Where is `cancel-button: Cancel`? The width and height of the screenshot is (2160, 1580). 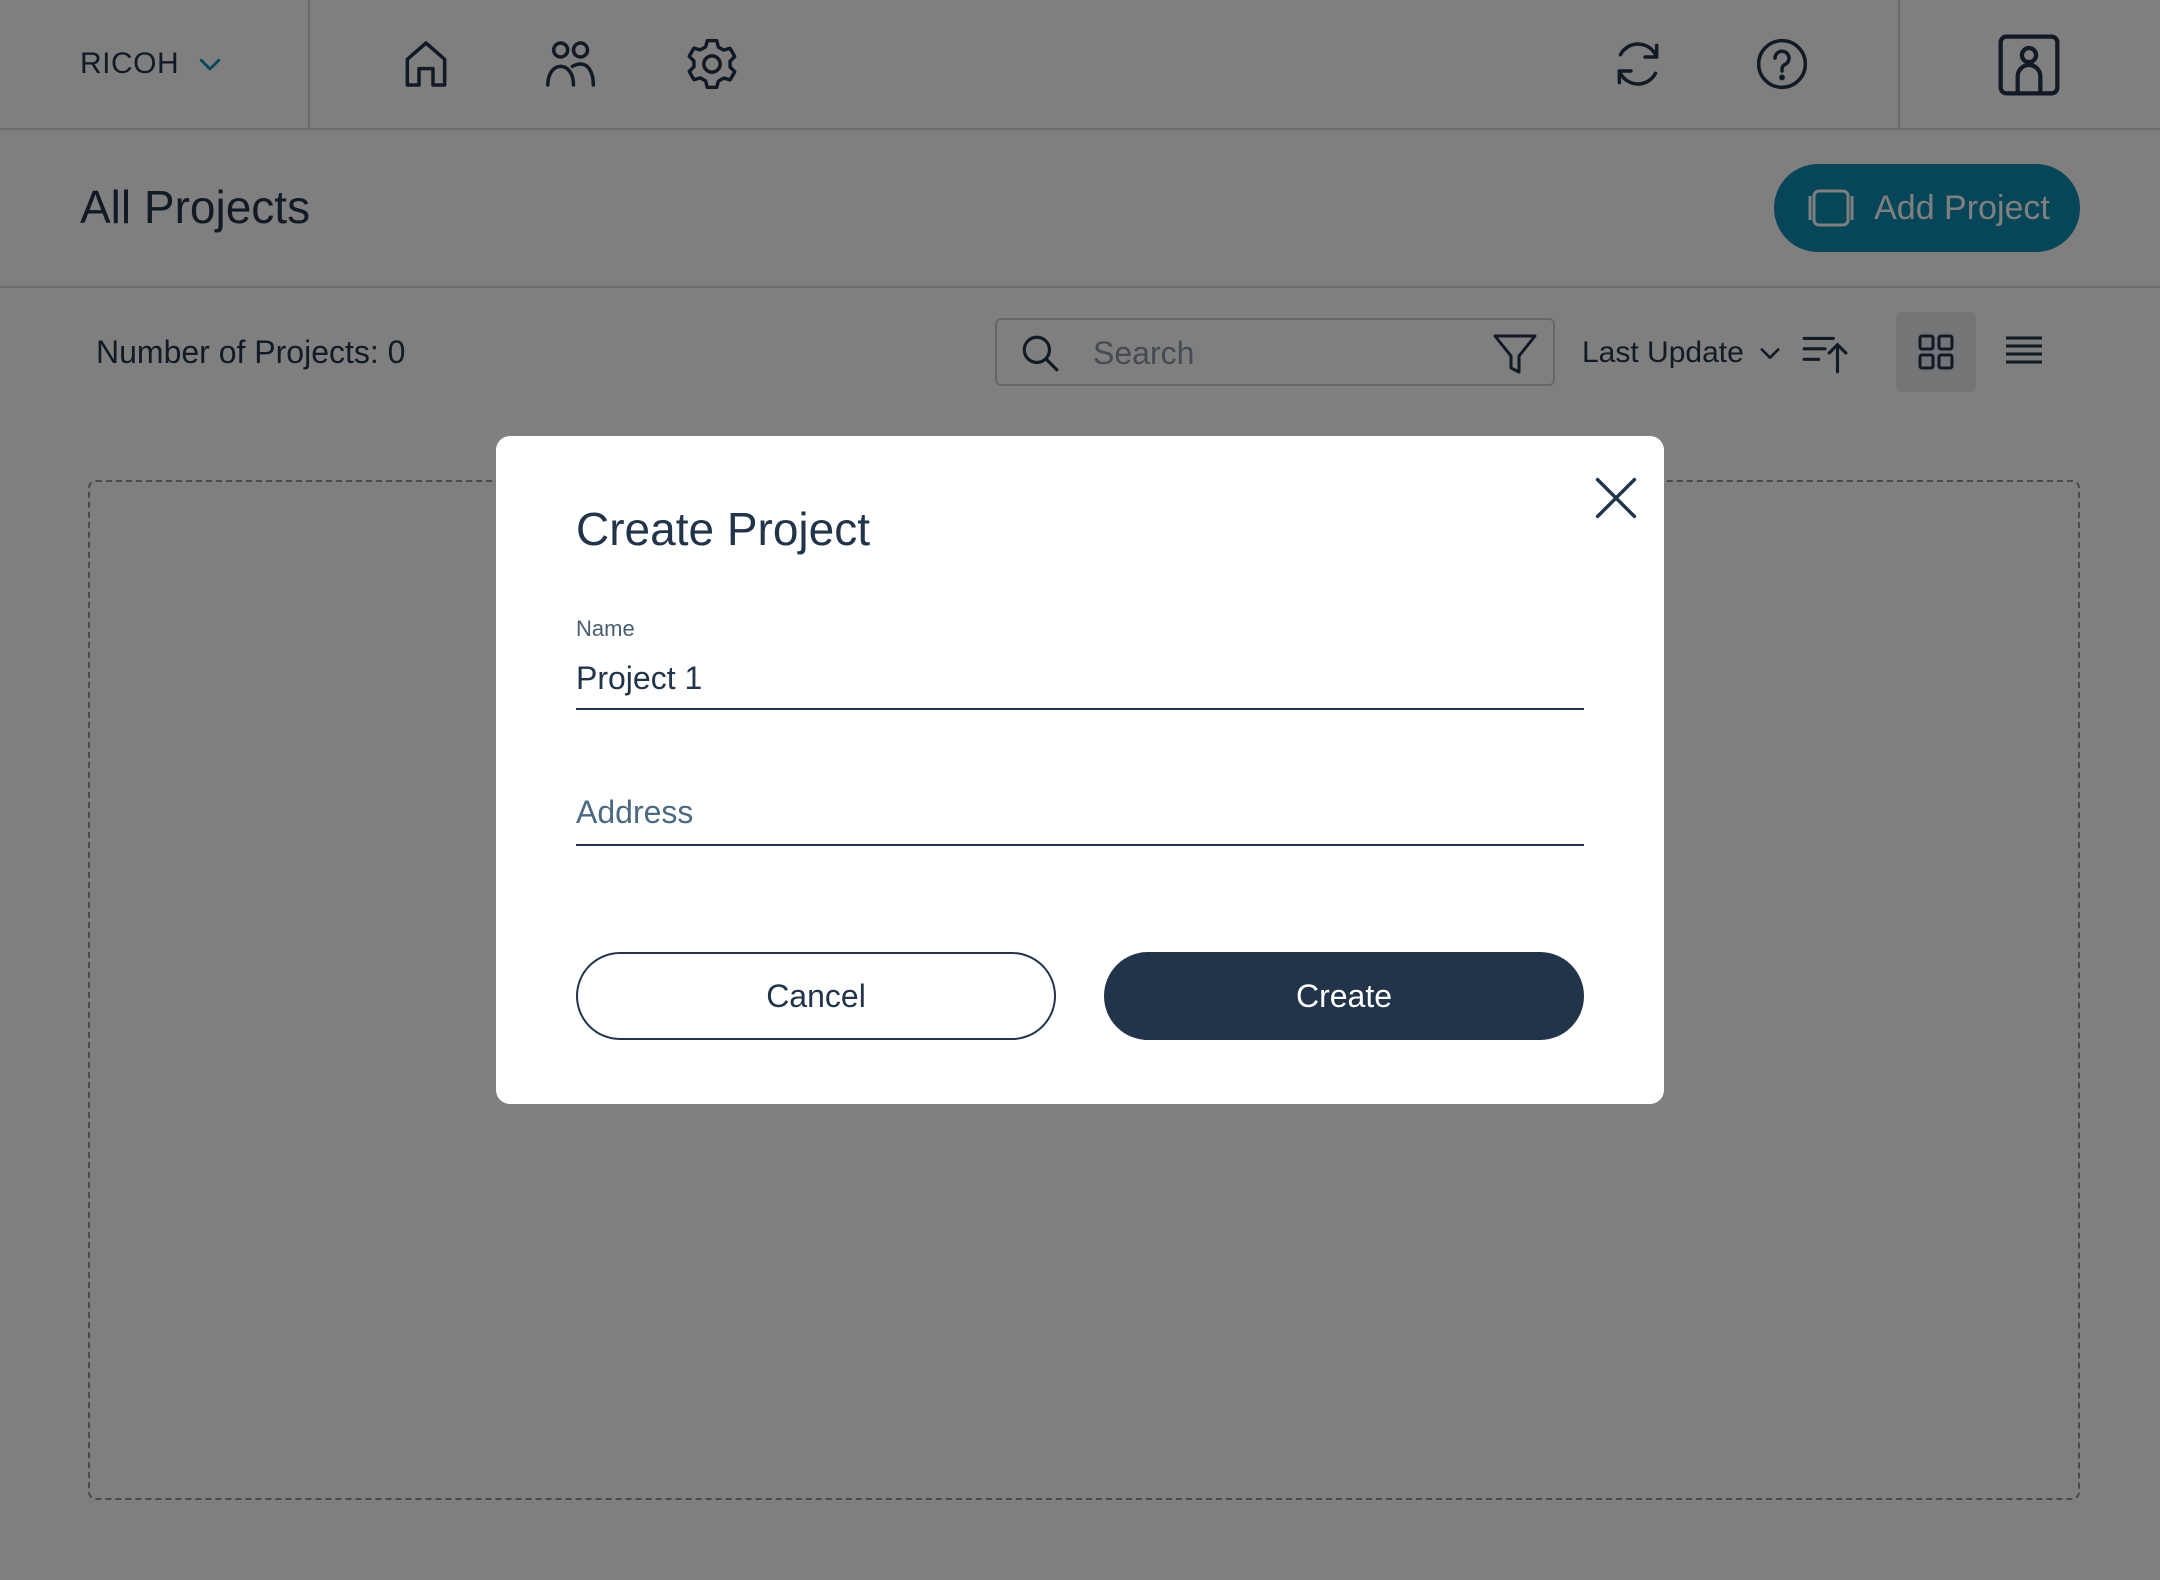
cancel-button: Cancel is located at coordinates (816, 996).